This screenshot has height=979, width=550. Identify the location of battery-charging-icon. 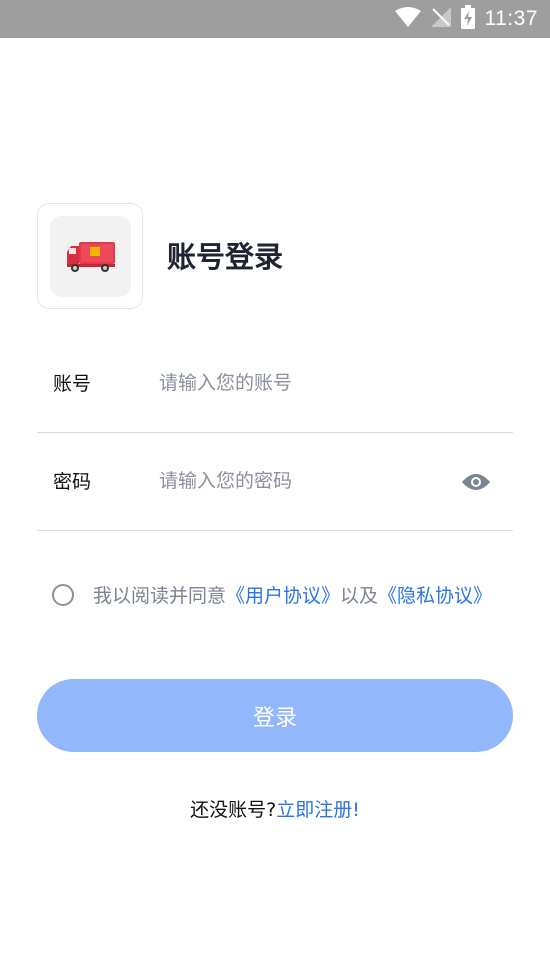
(467, 19).